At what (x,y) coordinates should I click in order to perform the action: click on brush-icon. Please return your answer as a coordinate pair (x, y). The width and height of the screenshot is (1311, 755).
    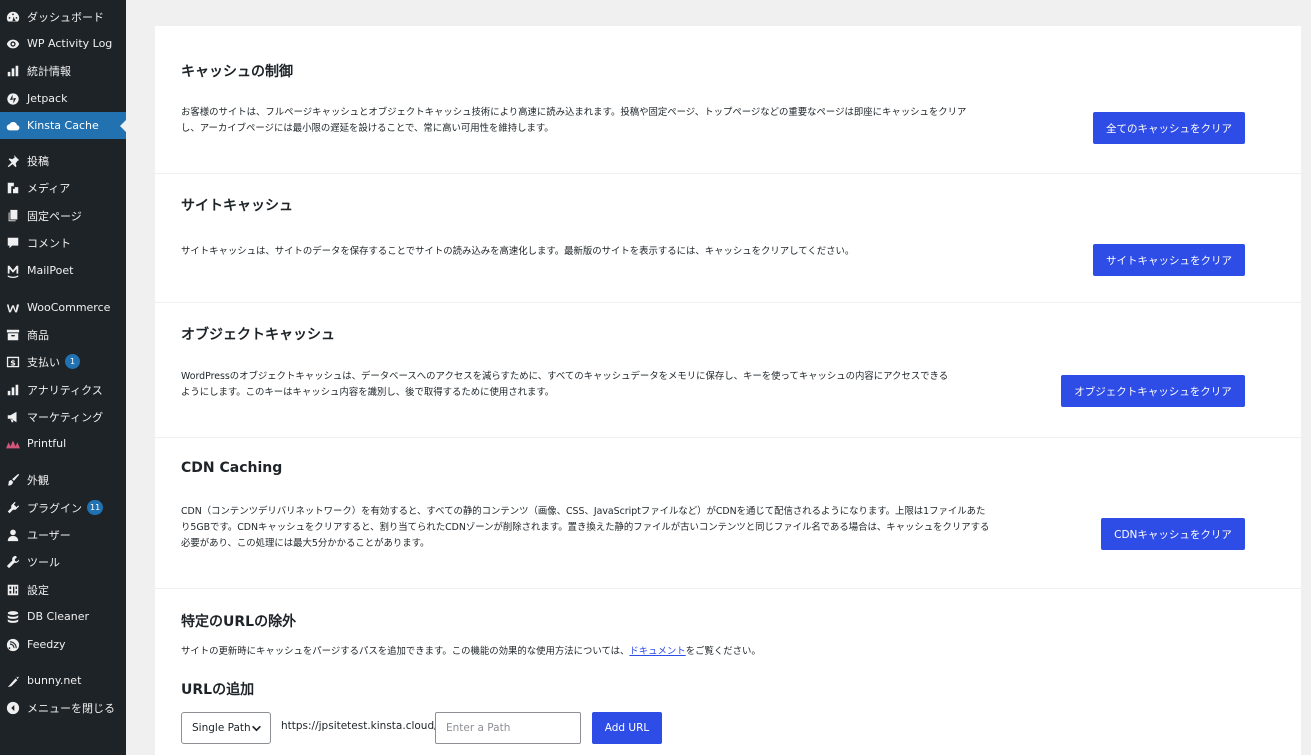
    Looking at the image, I should click on (13, 480).